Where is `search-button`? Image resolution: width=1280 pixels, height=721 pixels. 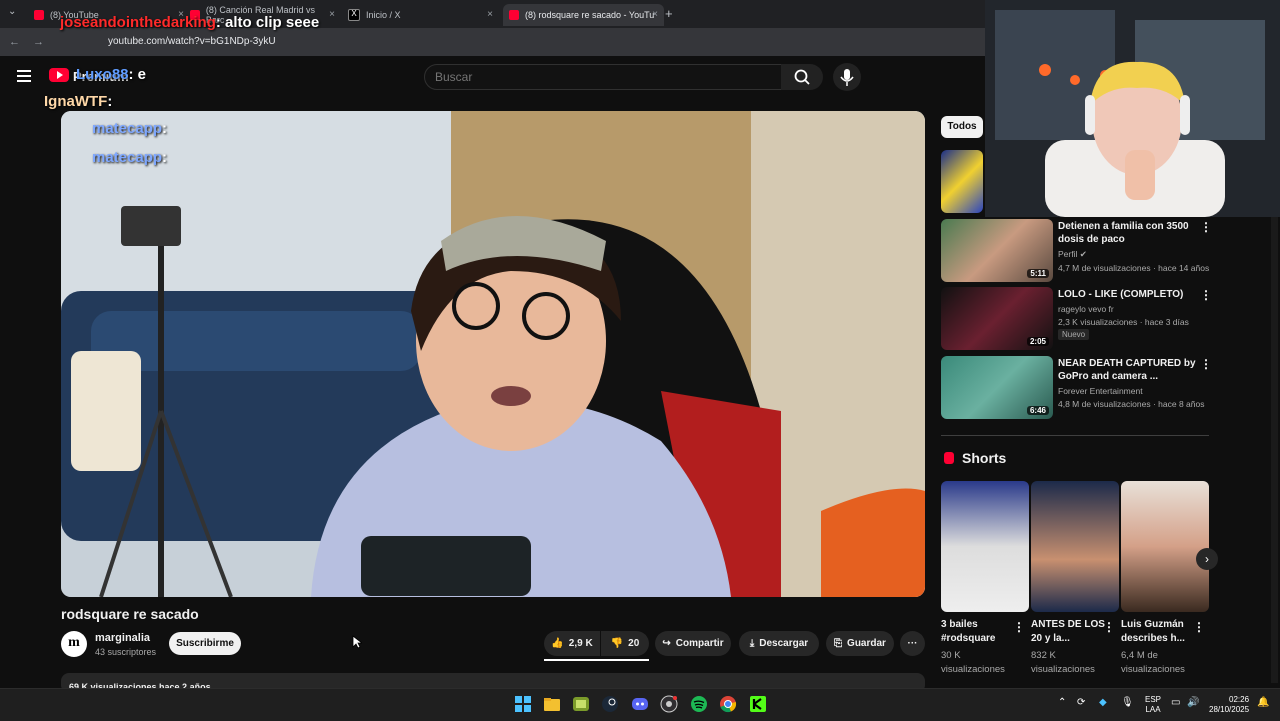 search-button is located at coordinates (802, 77).